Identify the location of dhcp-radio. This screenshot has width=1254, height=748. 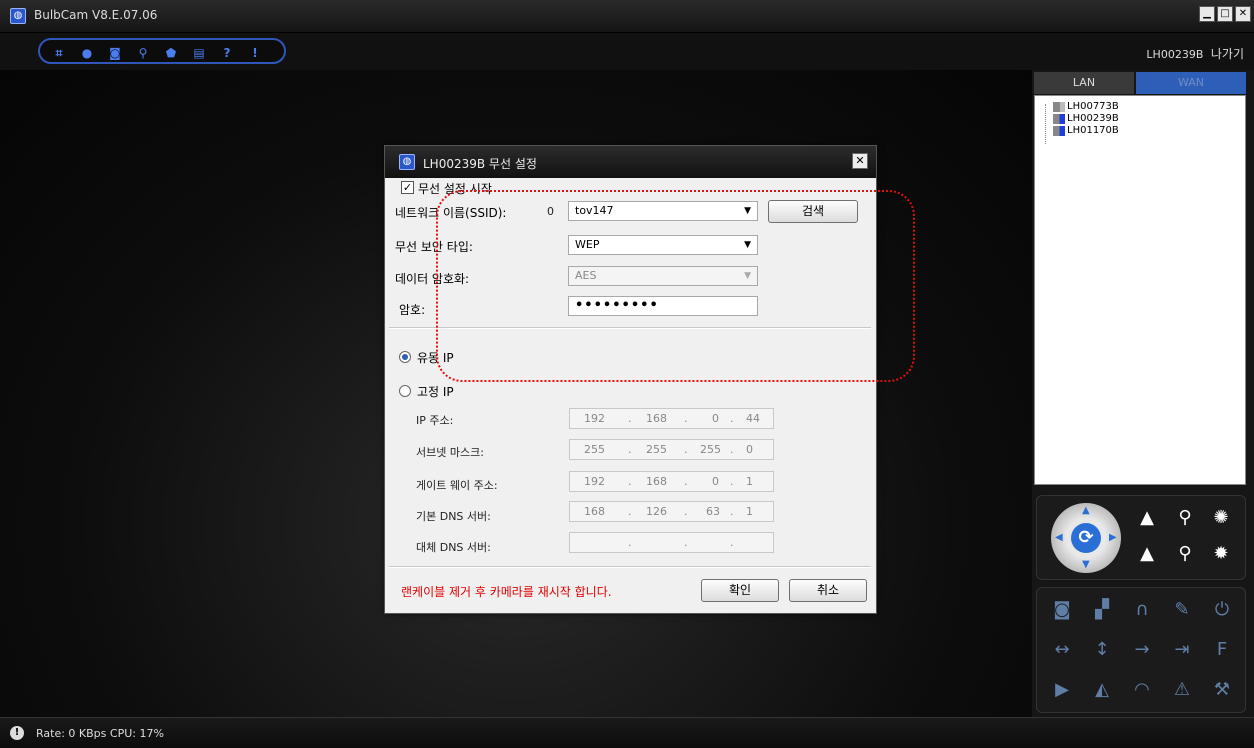
(405, 357).